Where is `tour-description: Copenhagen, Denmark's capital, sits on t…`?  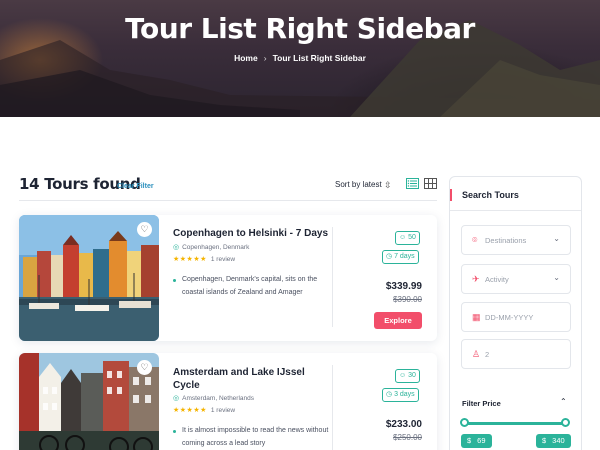
tour-description: Copenhagen, Denmark's capital, sits on t… is located at coordinates (255, 286).